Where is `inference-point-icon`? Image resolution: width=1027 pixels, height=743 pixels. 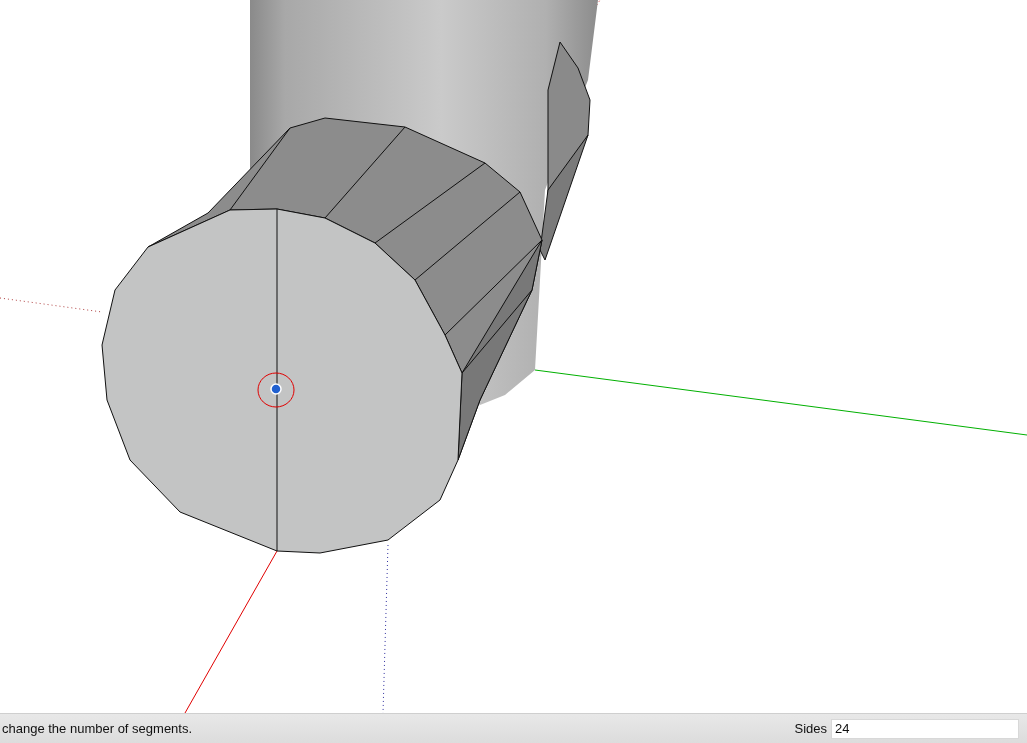 inference-point-icon is located at coordinates (276, 390).